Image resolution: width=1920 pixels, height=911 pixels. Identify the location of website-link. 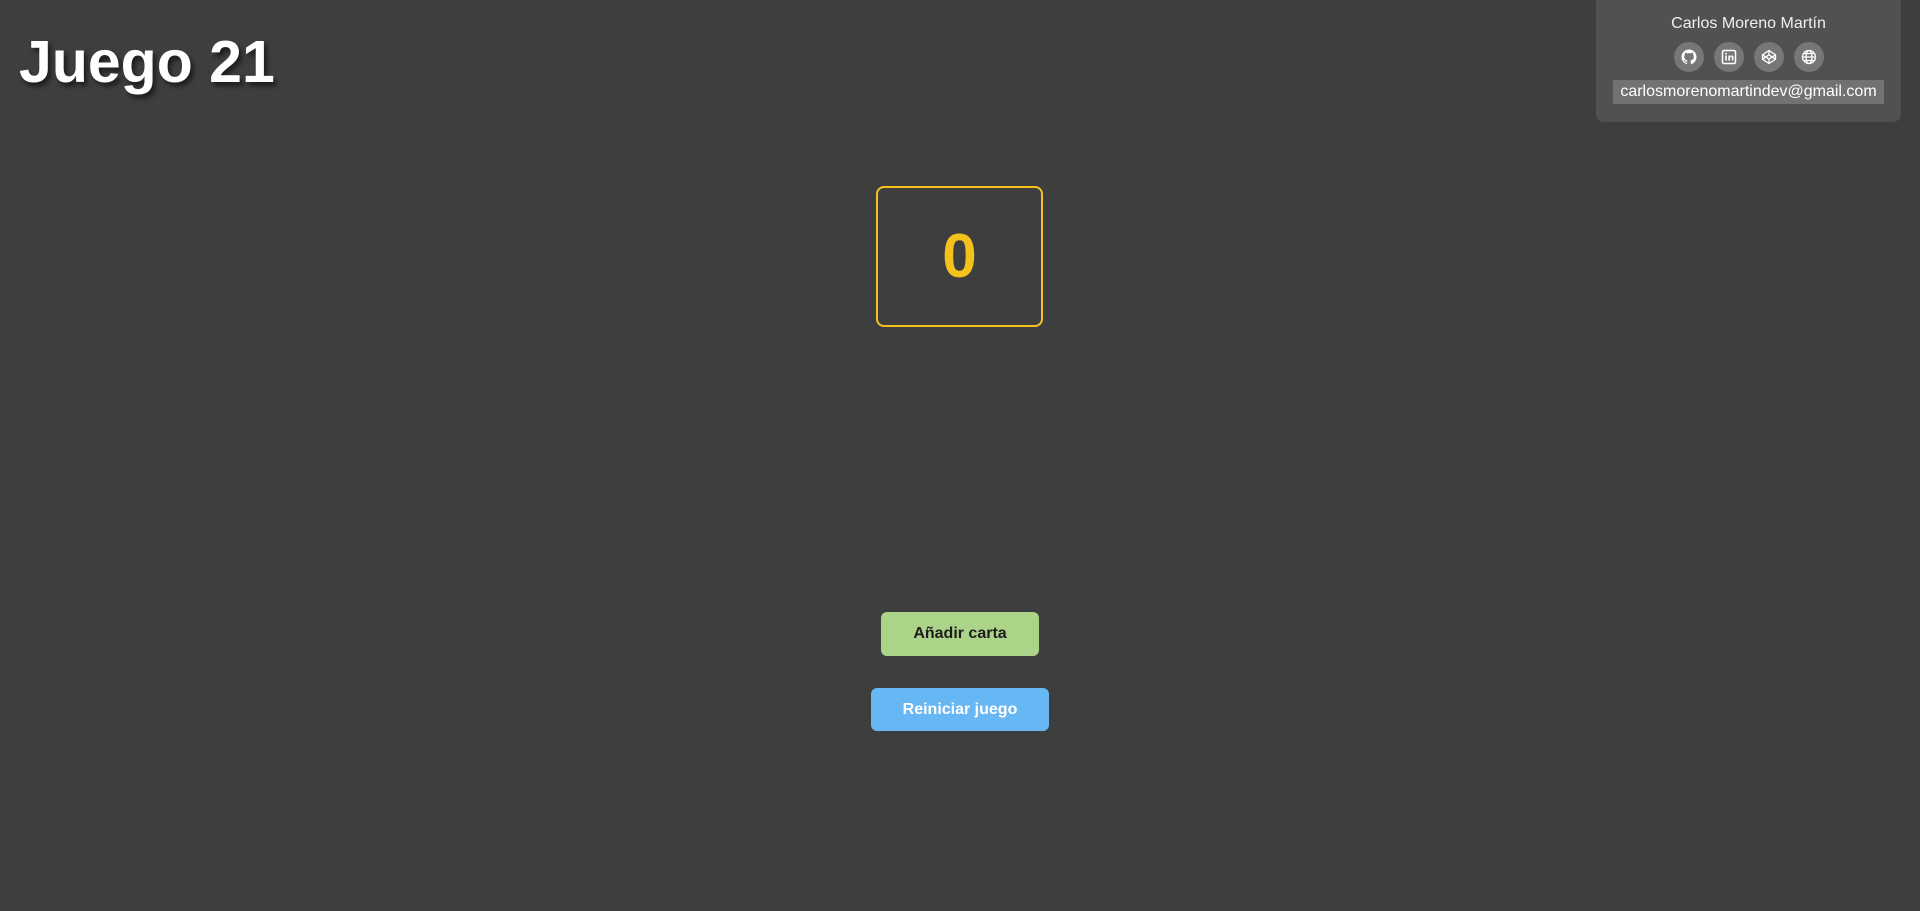
(1808, 57).